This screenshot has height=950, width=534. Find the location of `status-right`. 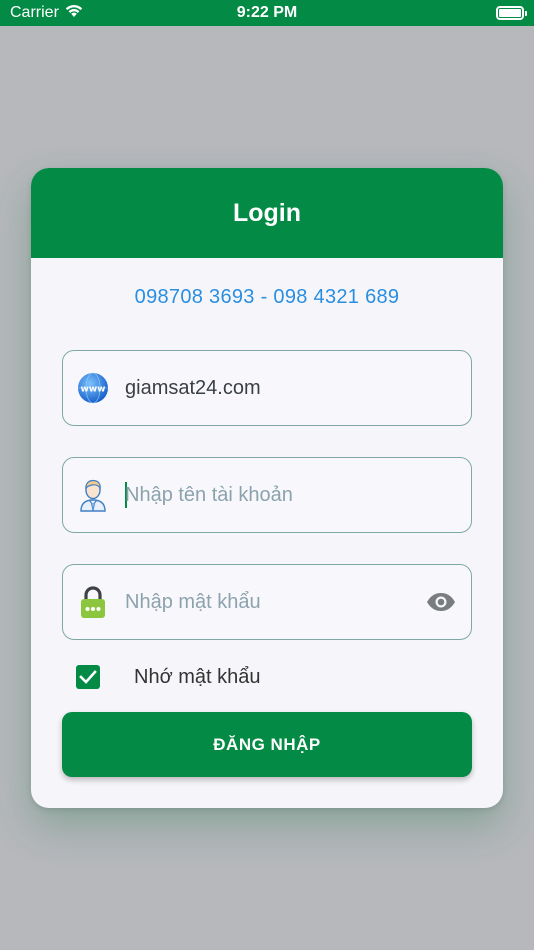

status-right is located at coordinates (450, 13).